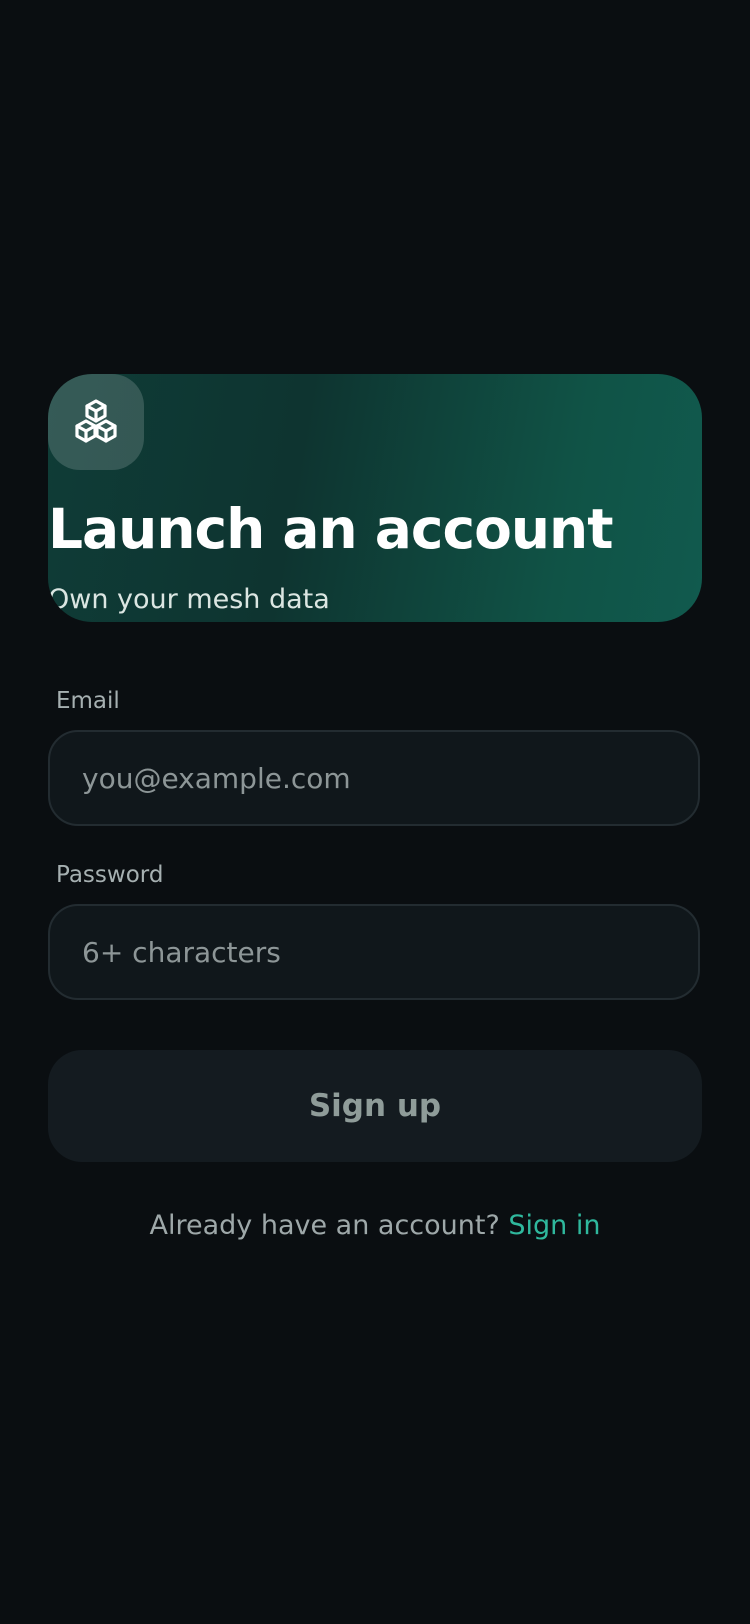 The image size is (750, 1624). I want to click on cubes-icon, so click(96, 421).